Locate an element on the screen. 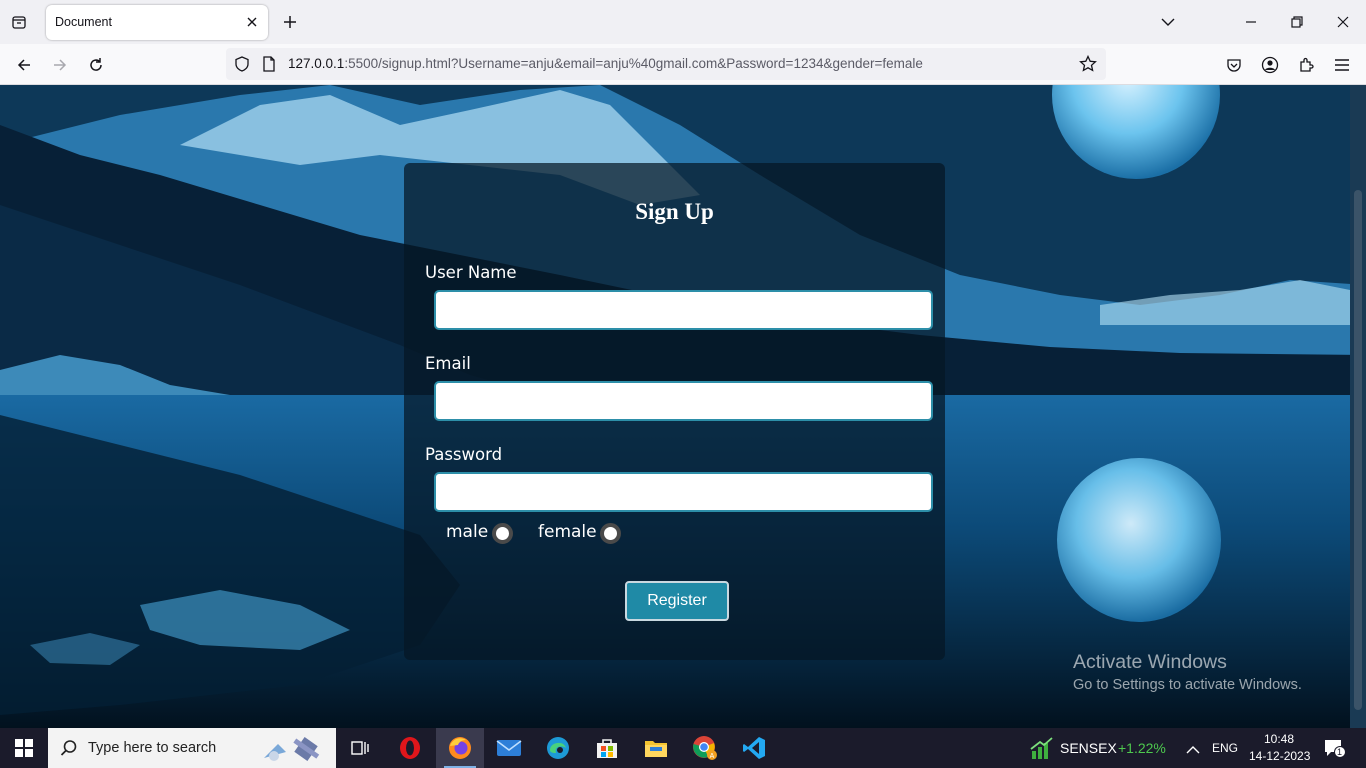  gender-male-radio is located at coordinates (502, 533).